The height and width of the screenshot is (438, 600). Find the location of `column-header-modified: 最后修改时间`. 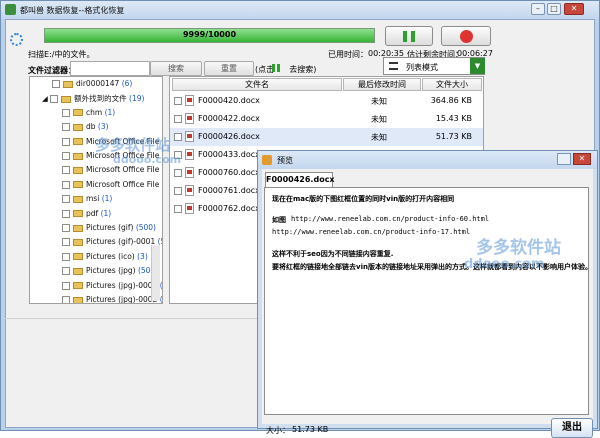

column-header-modified: 最后修改时间 is located at coordinates (382, 84).